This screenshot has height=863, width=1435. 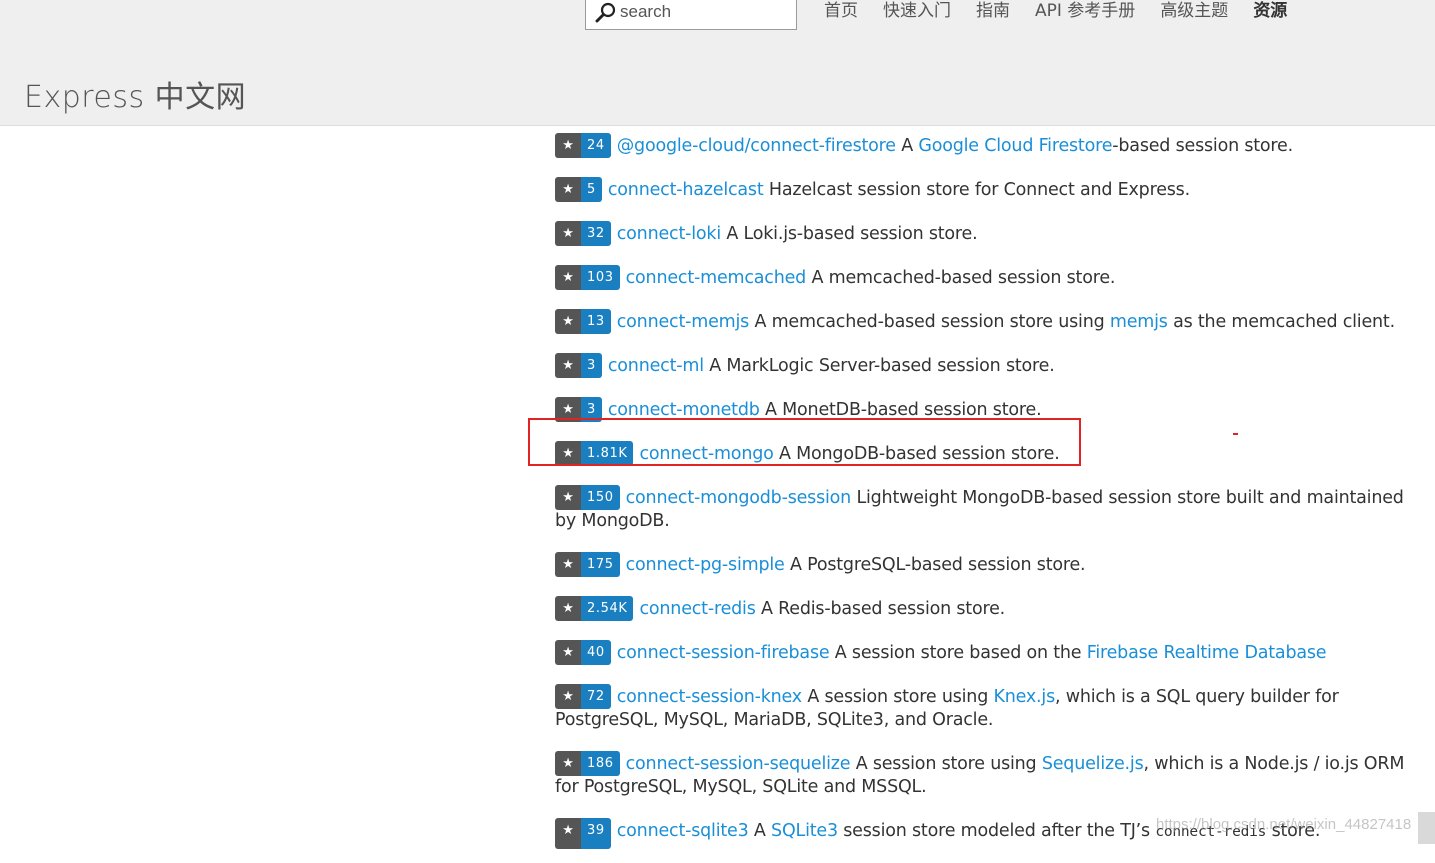 I want to click on inline-link: SQLite3, so click(x=804, y=831).